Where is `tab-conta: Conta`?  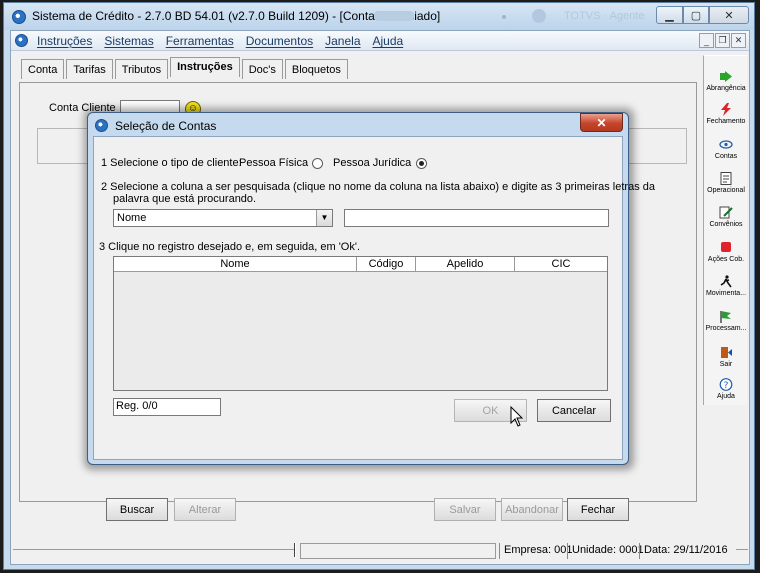 tab-conta: Conta is located at coordinates (43, 69).